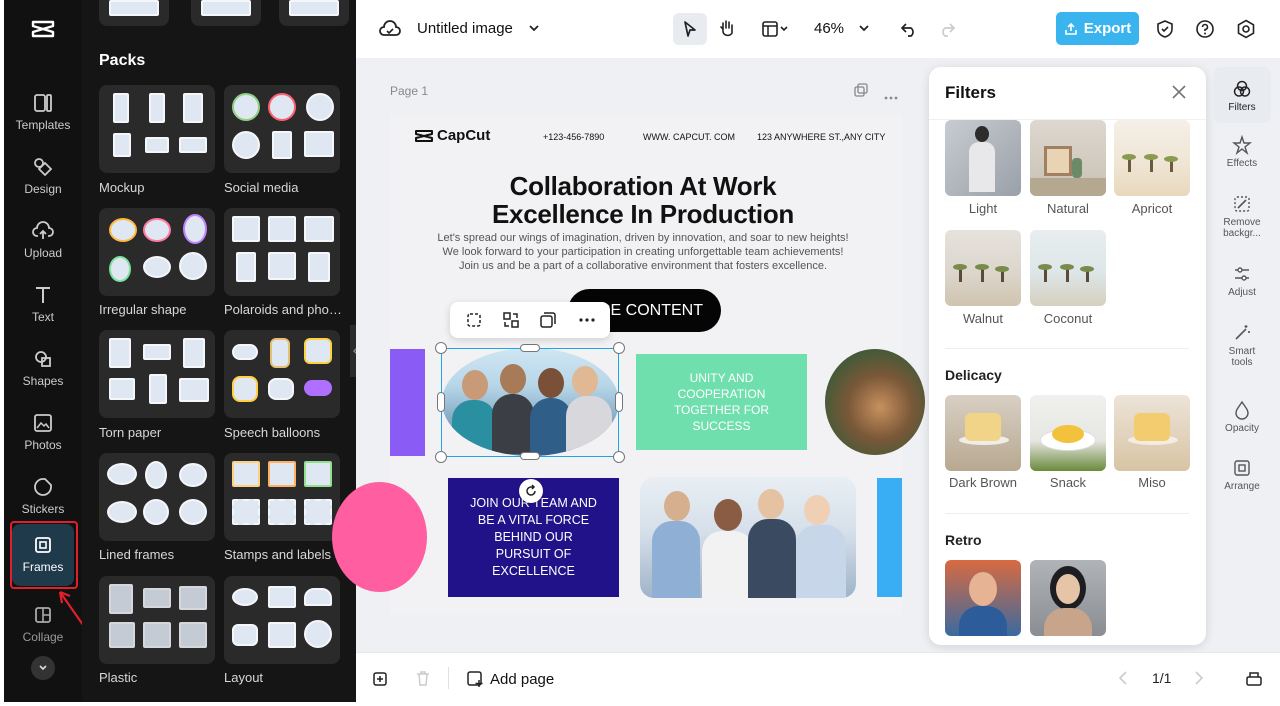  What do you see at coordinates (282, 252) in the screenshot?
I see `pack-polaroids` at bounding box center [282, 252].